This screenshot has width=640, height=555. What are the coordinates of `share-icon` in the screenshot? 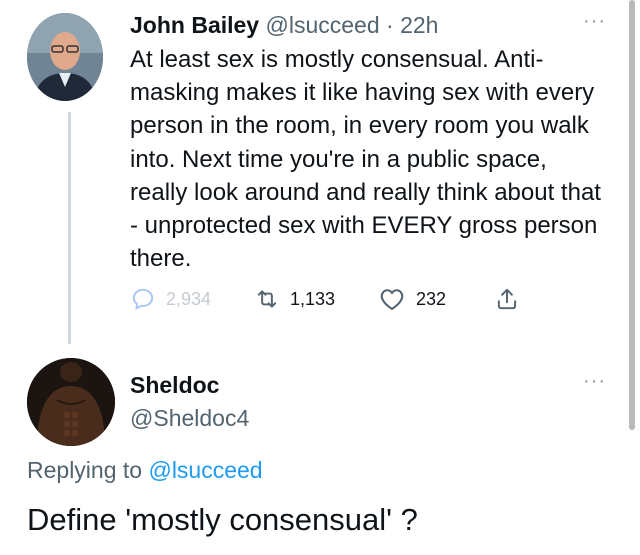 It's located at (507, 299).